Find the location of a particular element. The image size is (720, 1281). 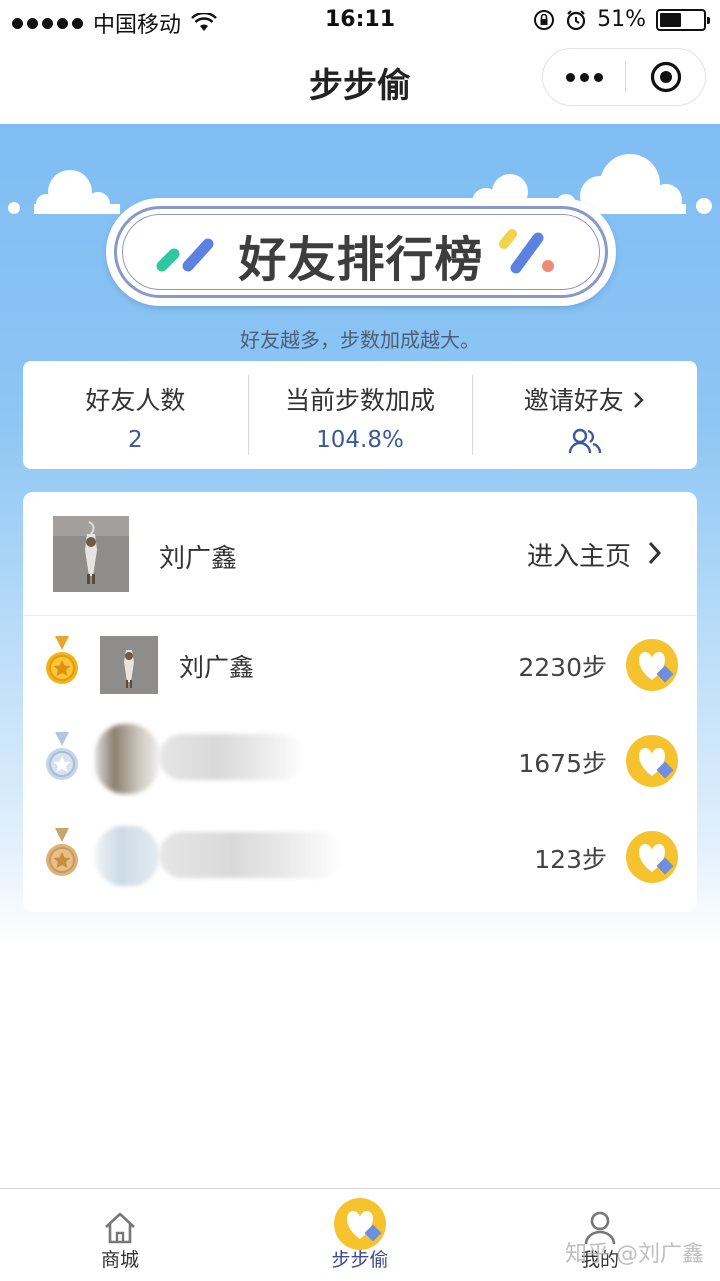

friend-count-stat: 好友人数 2 is located at coordinates (135, 415).